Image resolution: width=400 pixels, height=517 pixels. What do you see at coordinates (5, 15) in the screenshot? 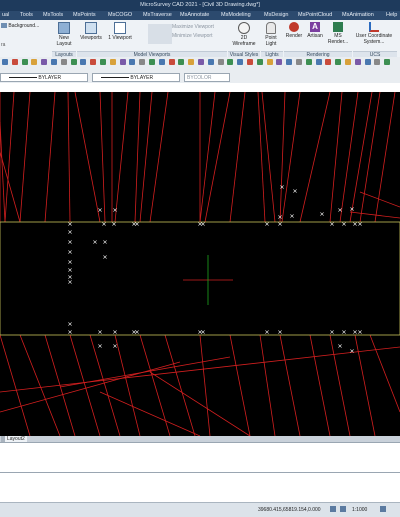
I see `tab-ual: ual` at bounding box center [5, 15].